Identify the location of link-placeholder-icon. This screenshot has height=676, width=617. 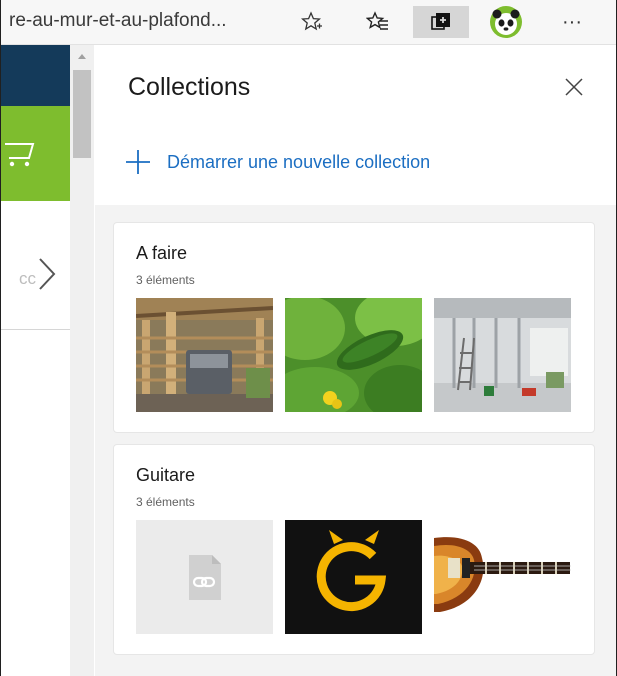
(205, 577).